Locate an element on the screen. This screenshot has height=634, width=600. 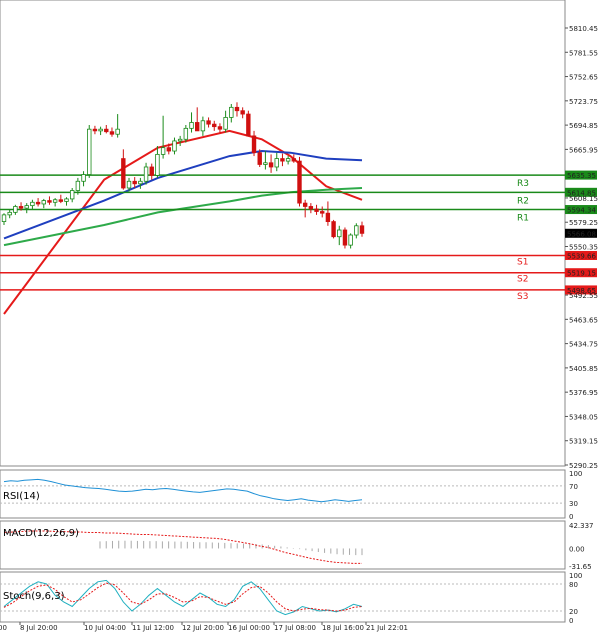
macd-tick-label: 42.337 is located at coordinates (581, 526).